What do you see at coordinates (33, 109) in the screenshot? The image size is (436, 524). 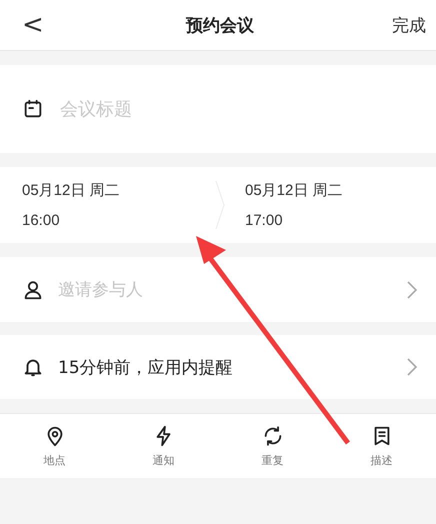 I see `calendar-icon` at bounding box center [33, 109].